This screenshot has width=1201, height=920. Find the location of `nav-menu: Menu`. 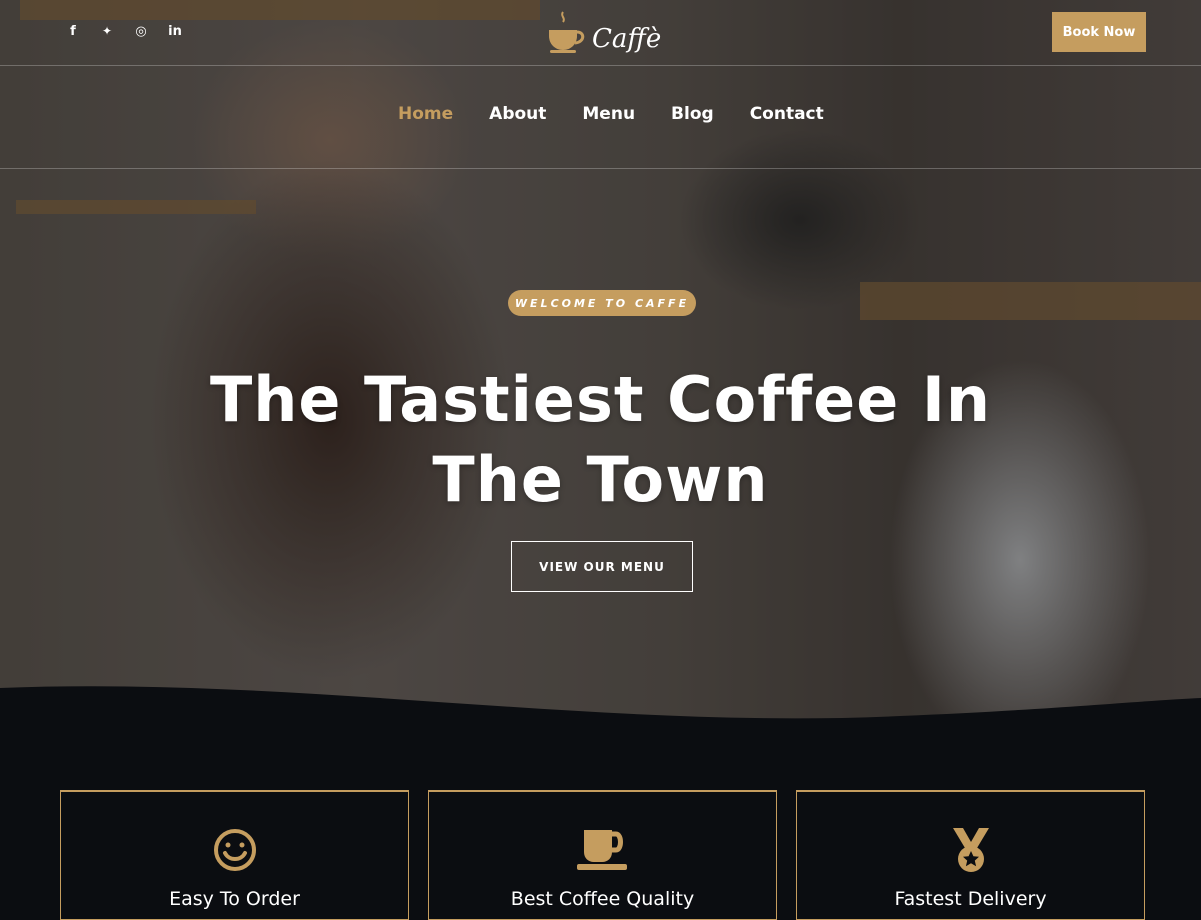

nav-menu: Menu is located at coordinates (608, 114).